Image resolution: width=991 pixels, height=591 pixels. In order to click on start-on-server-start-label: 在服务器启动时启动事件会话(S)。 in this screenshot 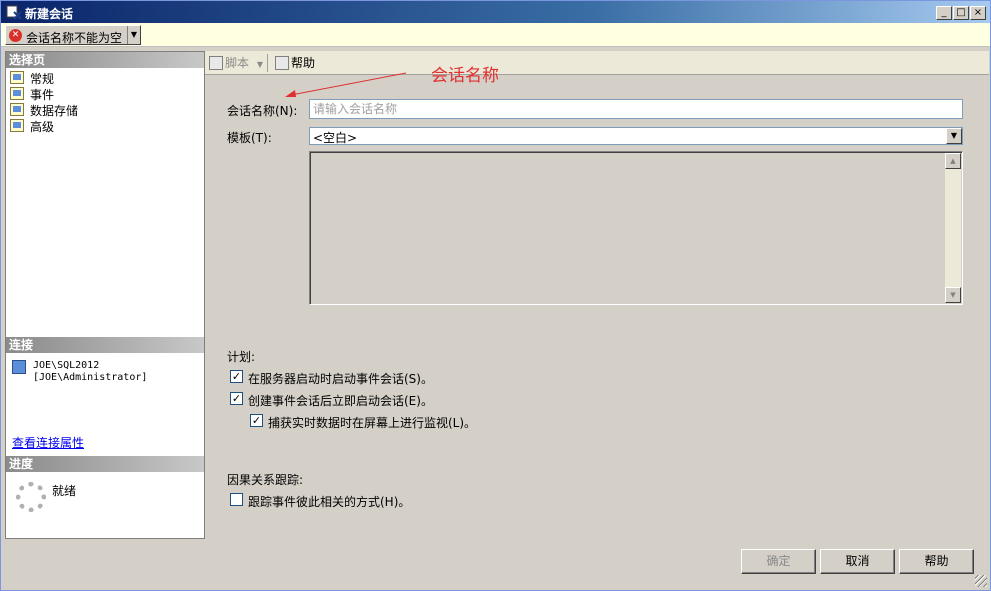, I will do `click(340, 379)`.